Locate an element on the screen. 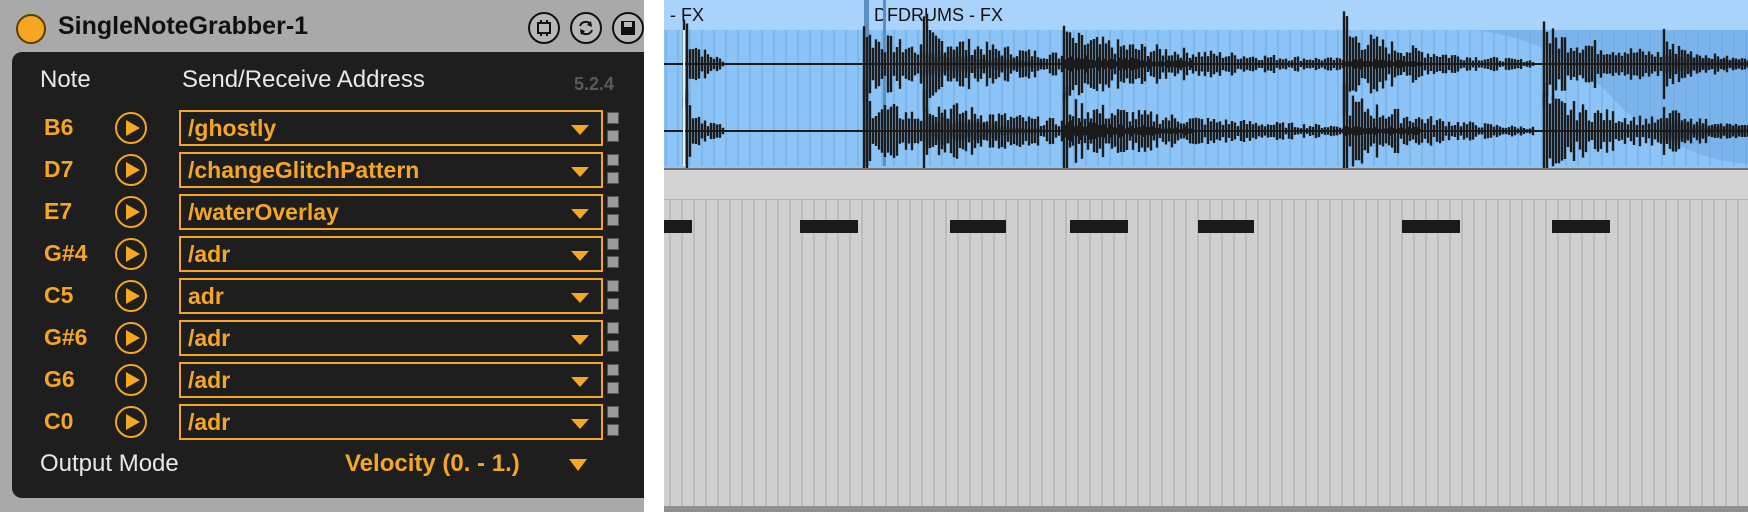  note-row: G#4 /adr is located at coordinates (328, 254).